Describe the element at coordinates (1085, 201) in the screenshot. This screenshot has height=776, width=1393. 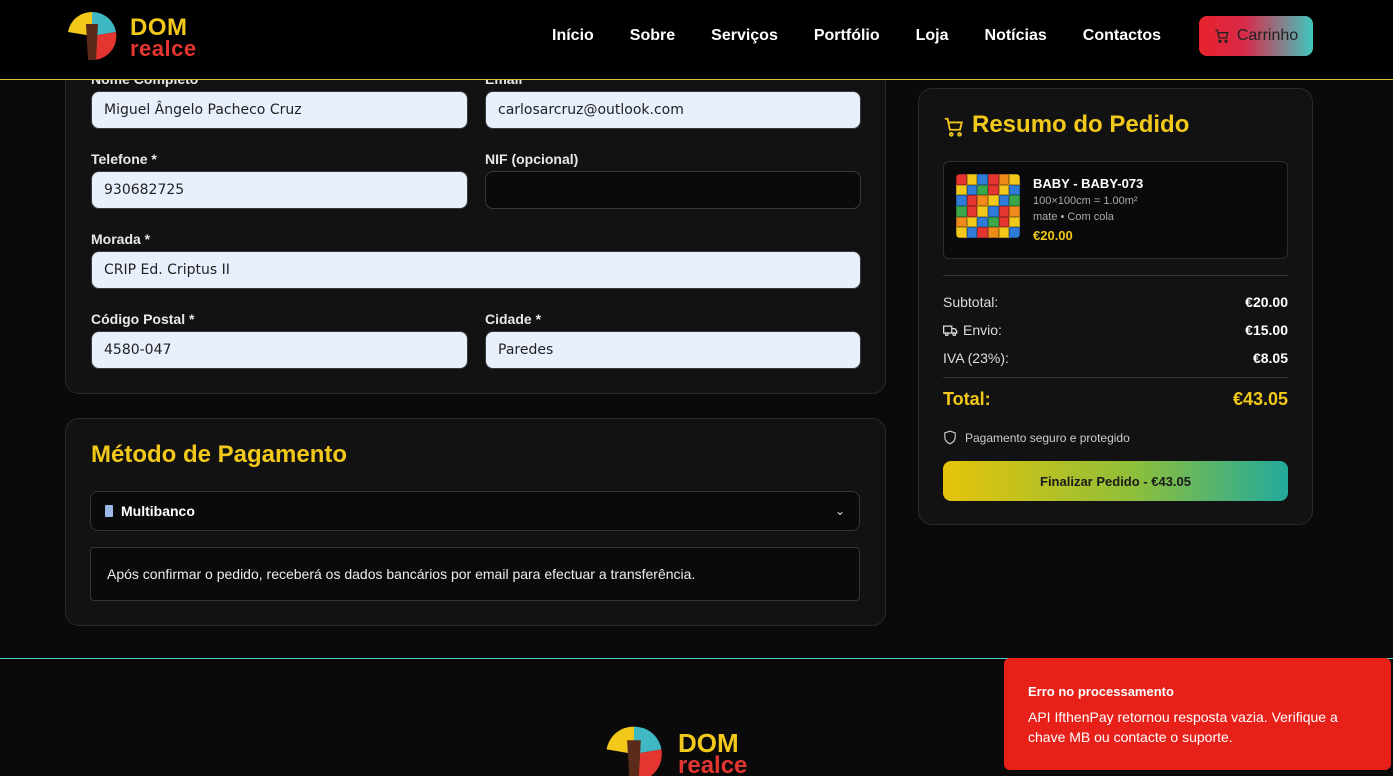
I see `product-size: 100×100cm = 1.00m²` at that location.